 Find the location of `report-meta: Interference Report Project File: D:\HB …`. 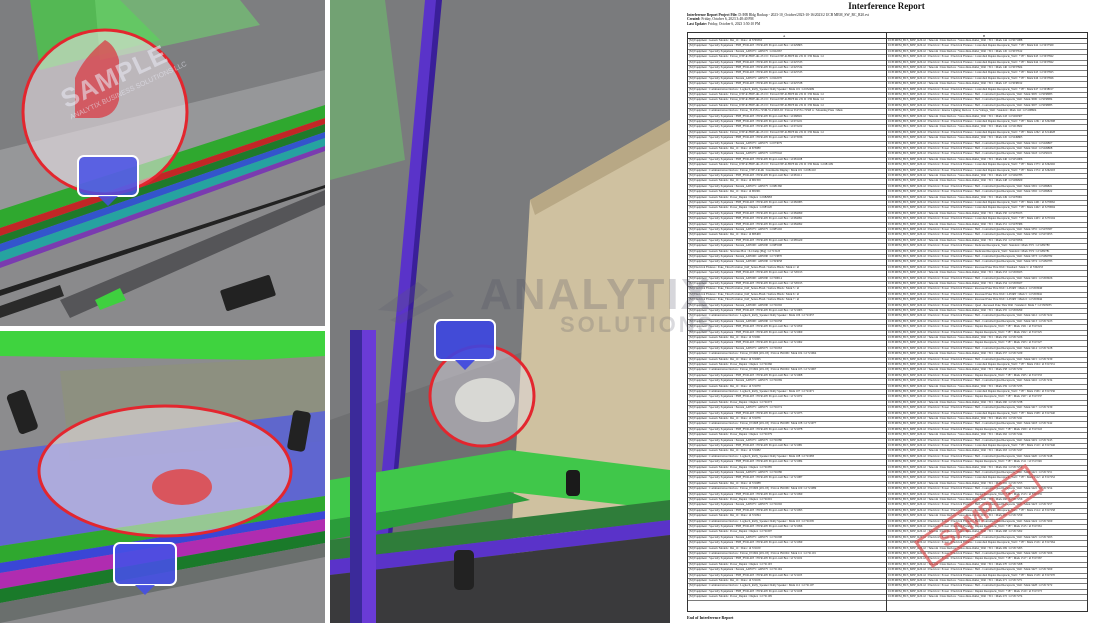

report-meta: Interference Report Project File: D:\HB … is located at coordinates (778, 19).